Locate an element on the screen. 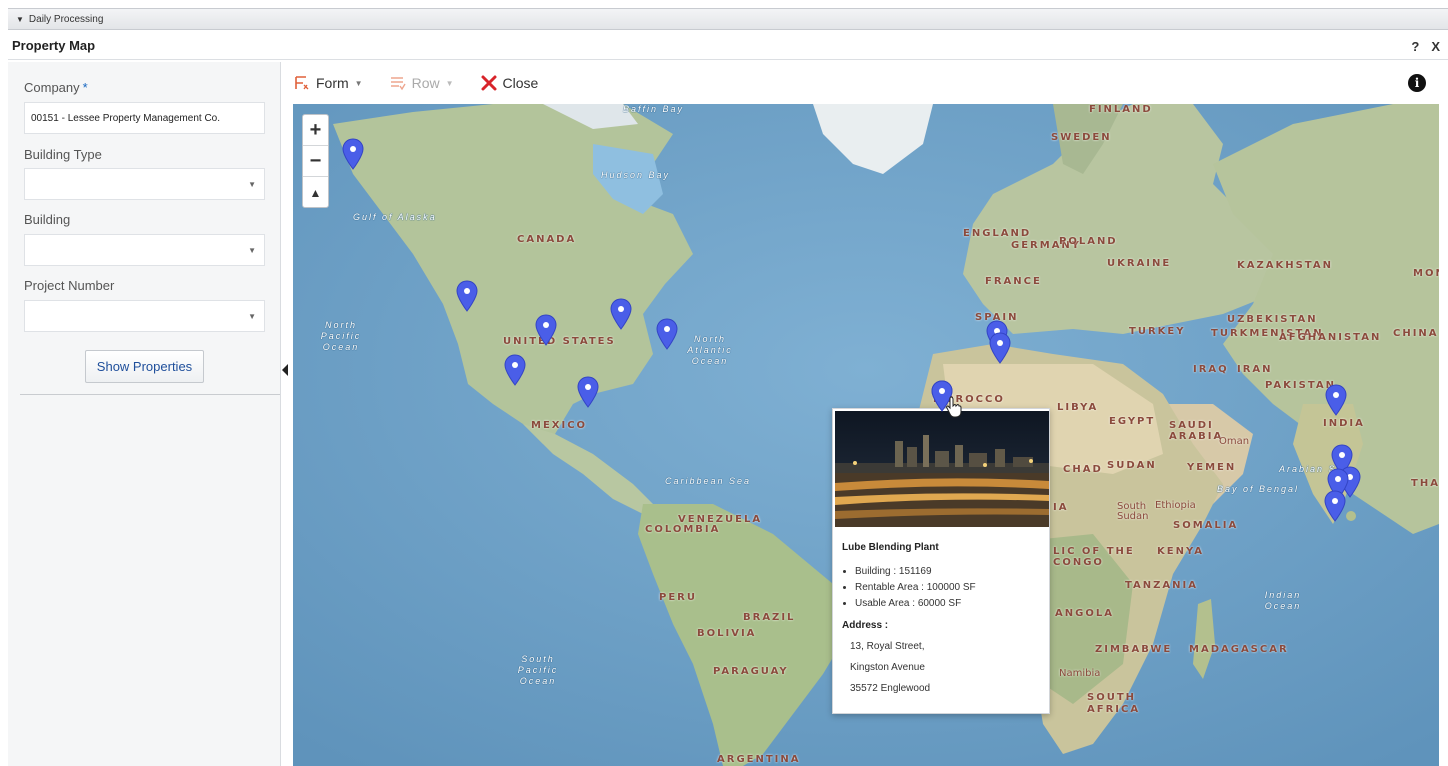 The width and height of the screenshot is (1448, 766). property-name: Lube Blending Plant is located at coordinates (890, 547).